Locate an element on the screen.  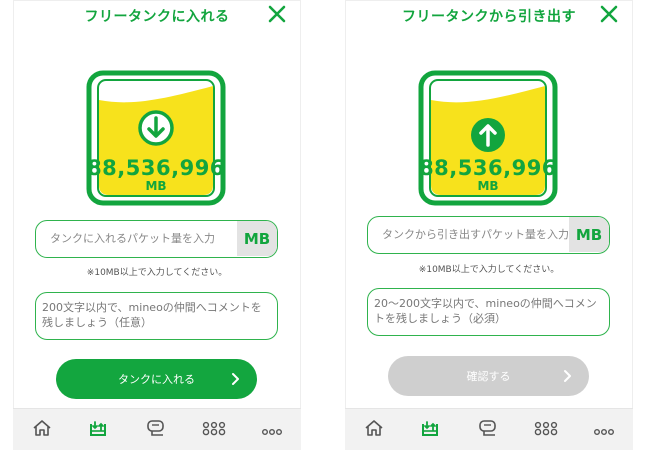
button-label: タンクに入れる is located at coordinates (156, 379).